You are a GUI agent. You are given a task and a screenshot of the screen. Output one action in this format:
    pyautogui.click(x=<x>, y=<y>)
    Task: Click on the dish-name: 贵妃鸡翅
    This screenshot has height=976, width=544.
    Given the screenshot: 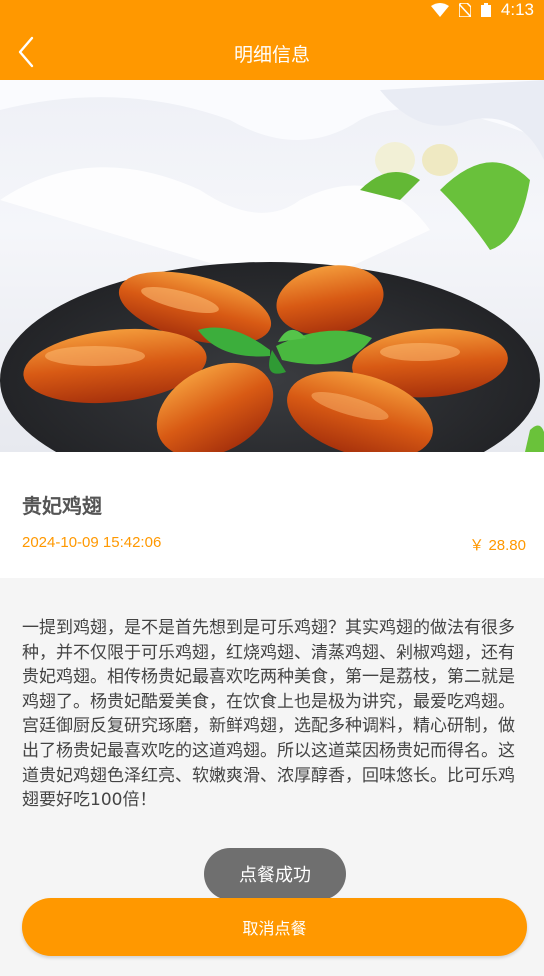 What is the action you would take?
    pyautogui.click(x=62, y=506)
    